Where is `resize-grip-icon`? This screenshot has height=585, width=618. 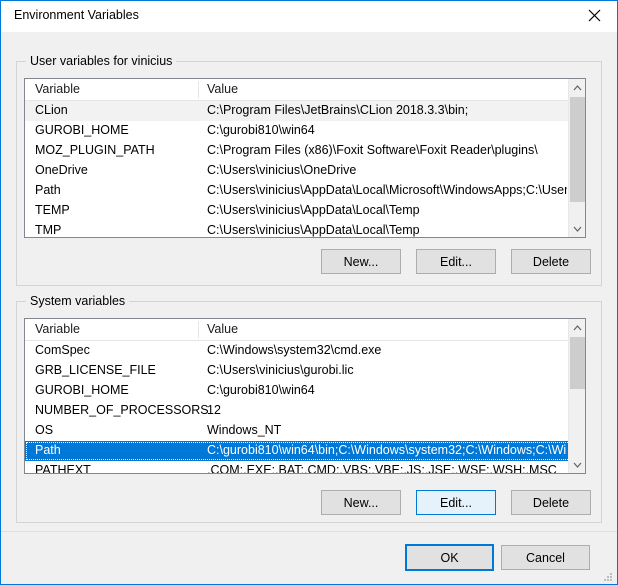
resize-grip-icon is located at coordinates (608, 576).